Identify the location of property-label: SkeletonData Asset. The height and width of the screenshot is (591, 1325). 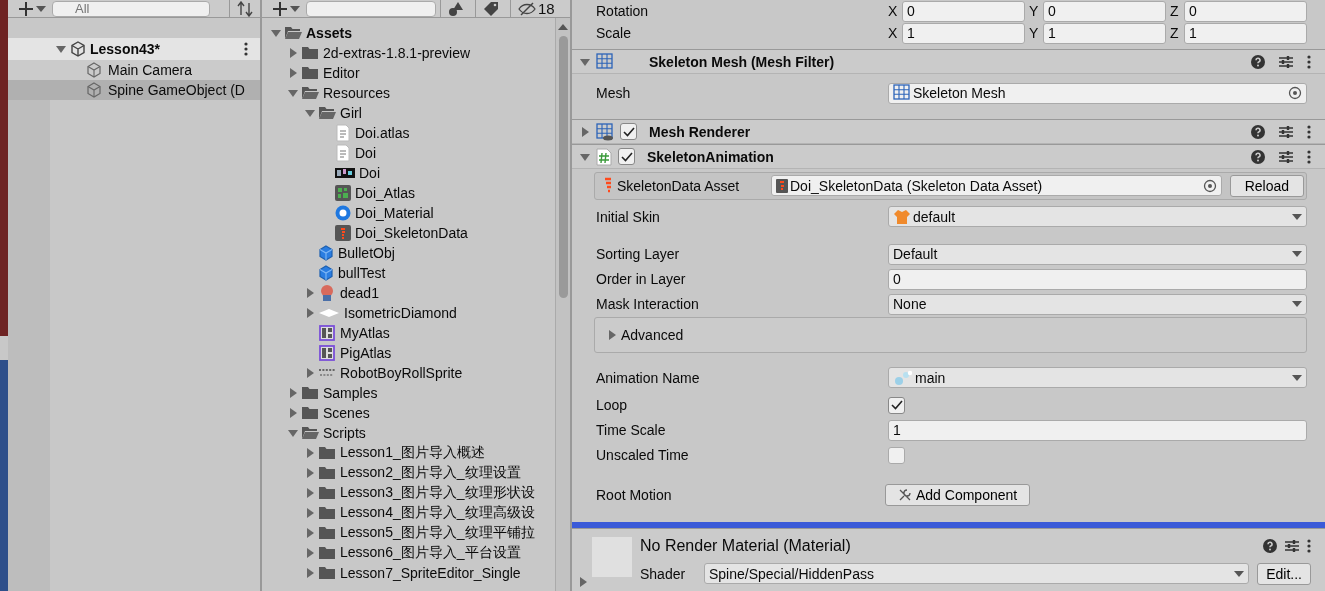
(679, 186).